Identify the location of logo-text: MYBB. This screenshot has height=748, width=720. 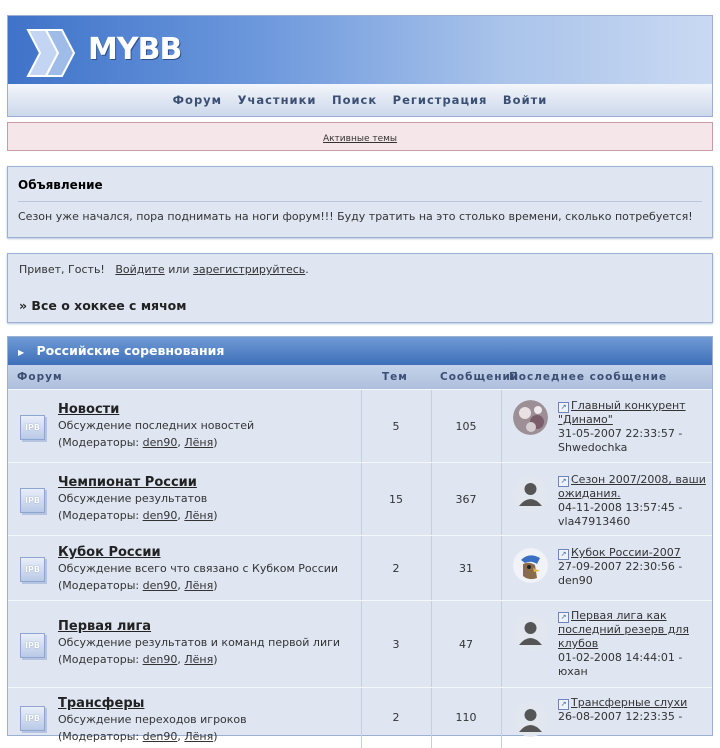
(135, 49).